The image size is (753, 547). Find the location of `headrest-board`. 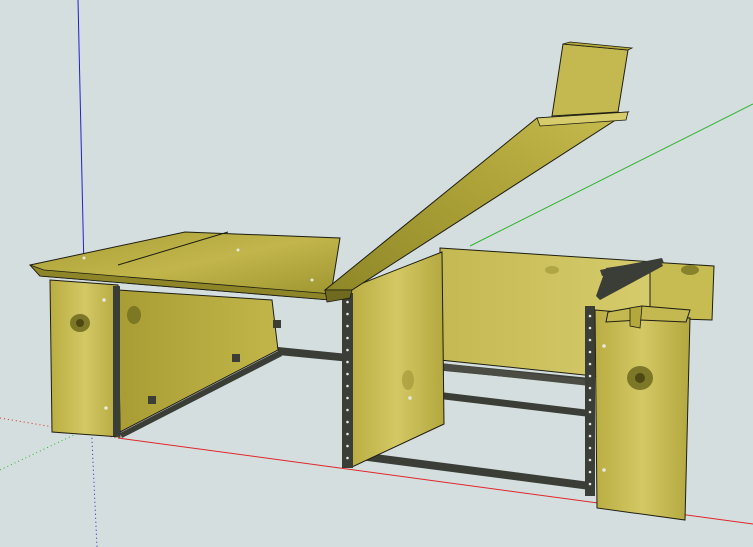

headrest-board is located at coordinates (592, 79).